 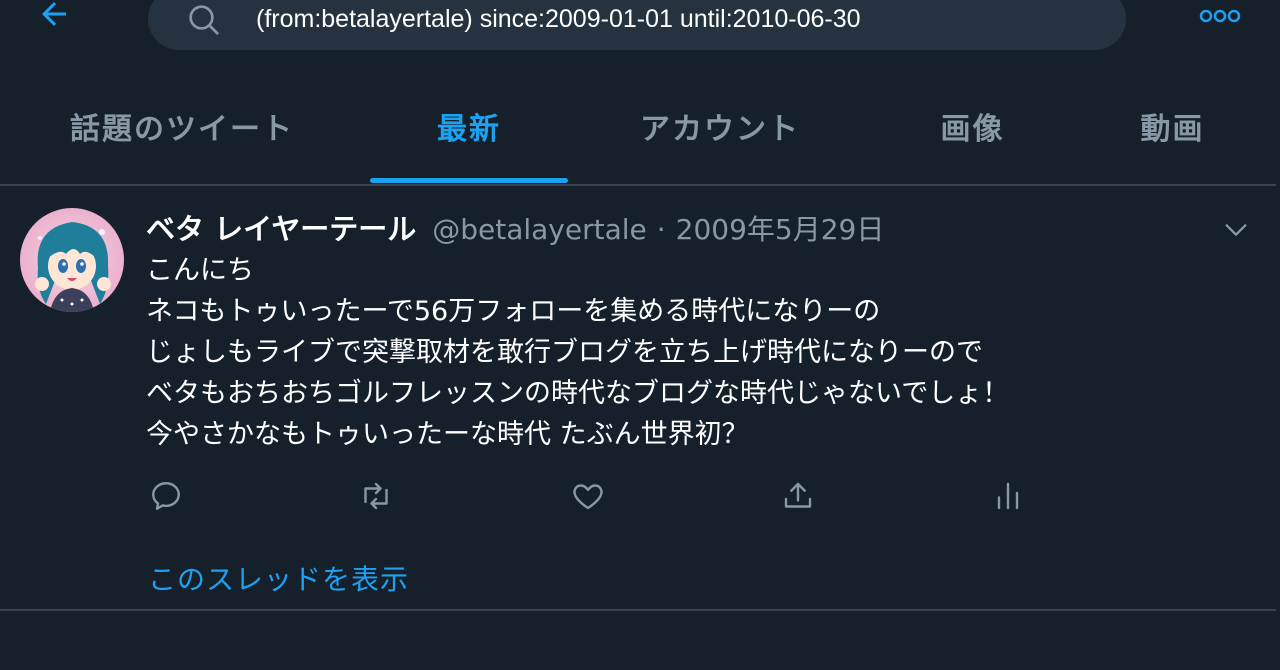 I want to click on reply-button, so click(x=166, y=496).